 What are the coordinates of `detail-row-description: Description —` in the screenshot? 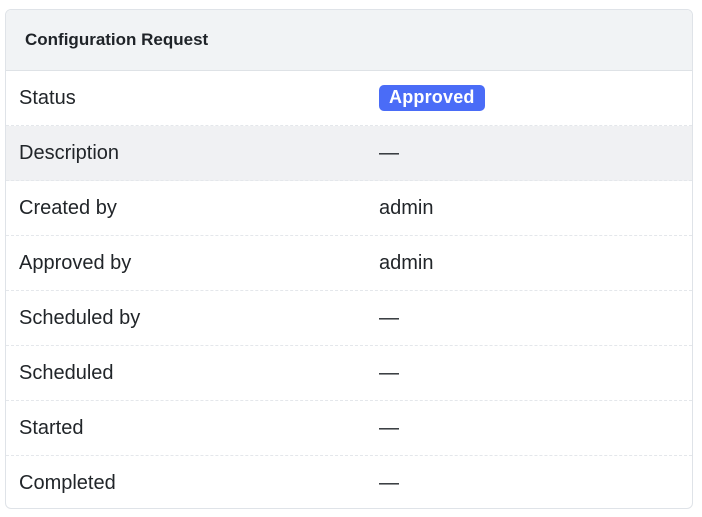 It's located at (349, 153).